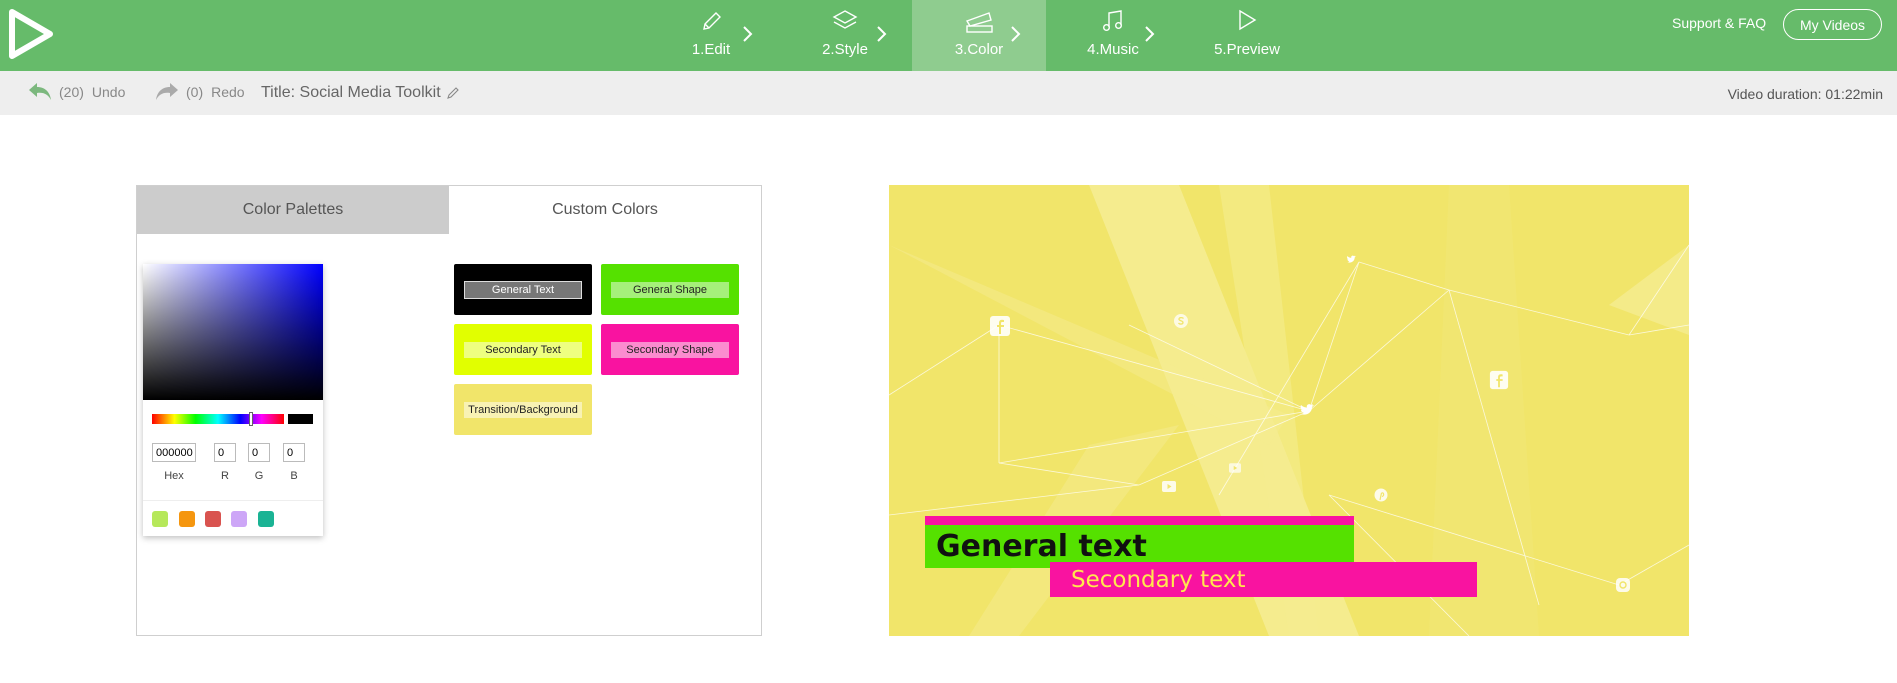  Describe the element at coordinates (845, 19) in the screenshot. I see `layers-icon` at that location.